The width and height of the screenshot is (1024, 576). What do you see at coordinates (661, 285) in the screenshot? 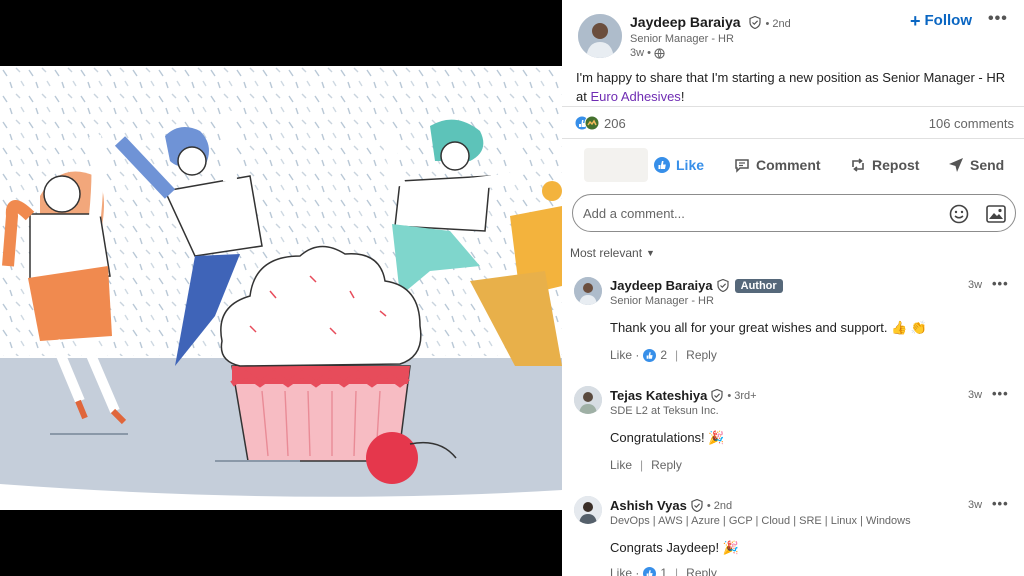
I see `comment-author-name: Jaydeep Baraiya` at bounding box center [661, 285].